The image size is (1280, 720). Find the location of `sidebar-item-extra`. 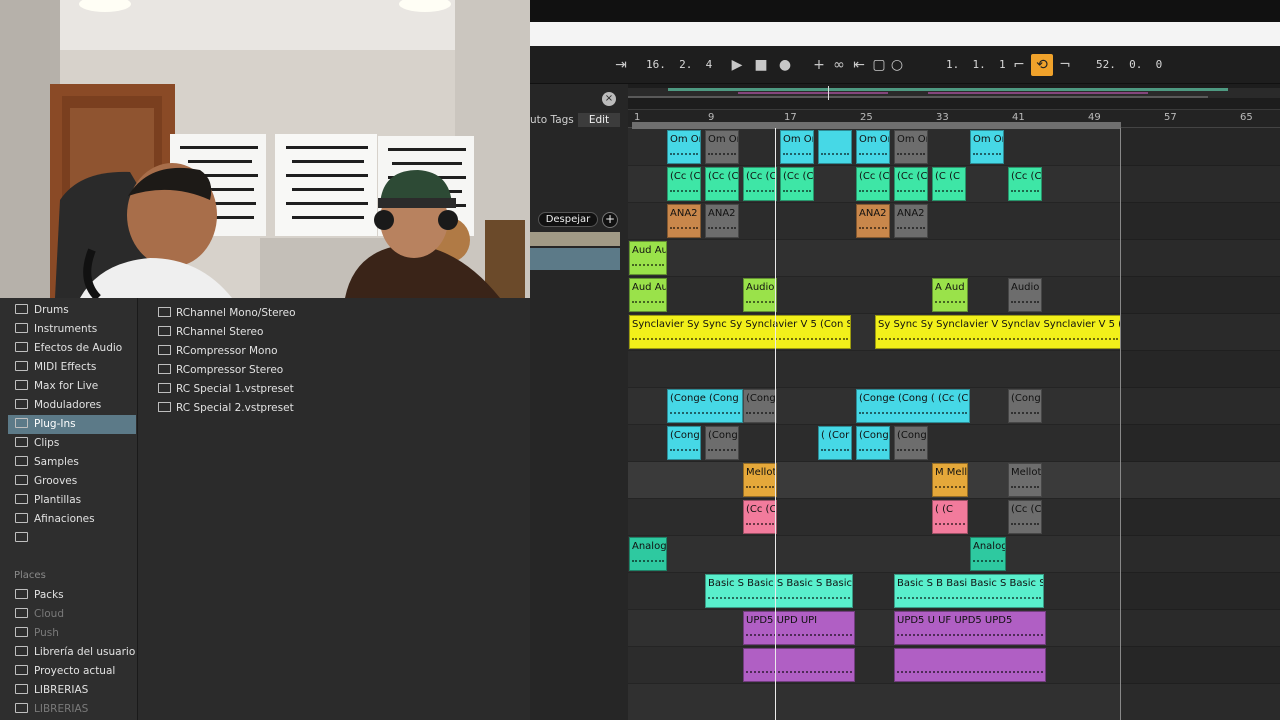

sidebar-item-extra is located at coordinates (72, 538).